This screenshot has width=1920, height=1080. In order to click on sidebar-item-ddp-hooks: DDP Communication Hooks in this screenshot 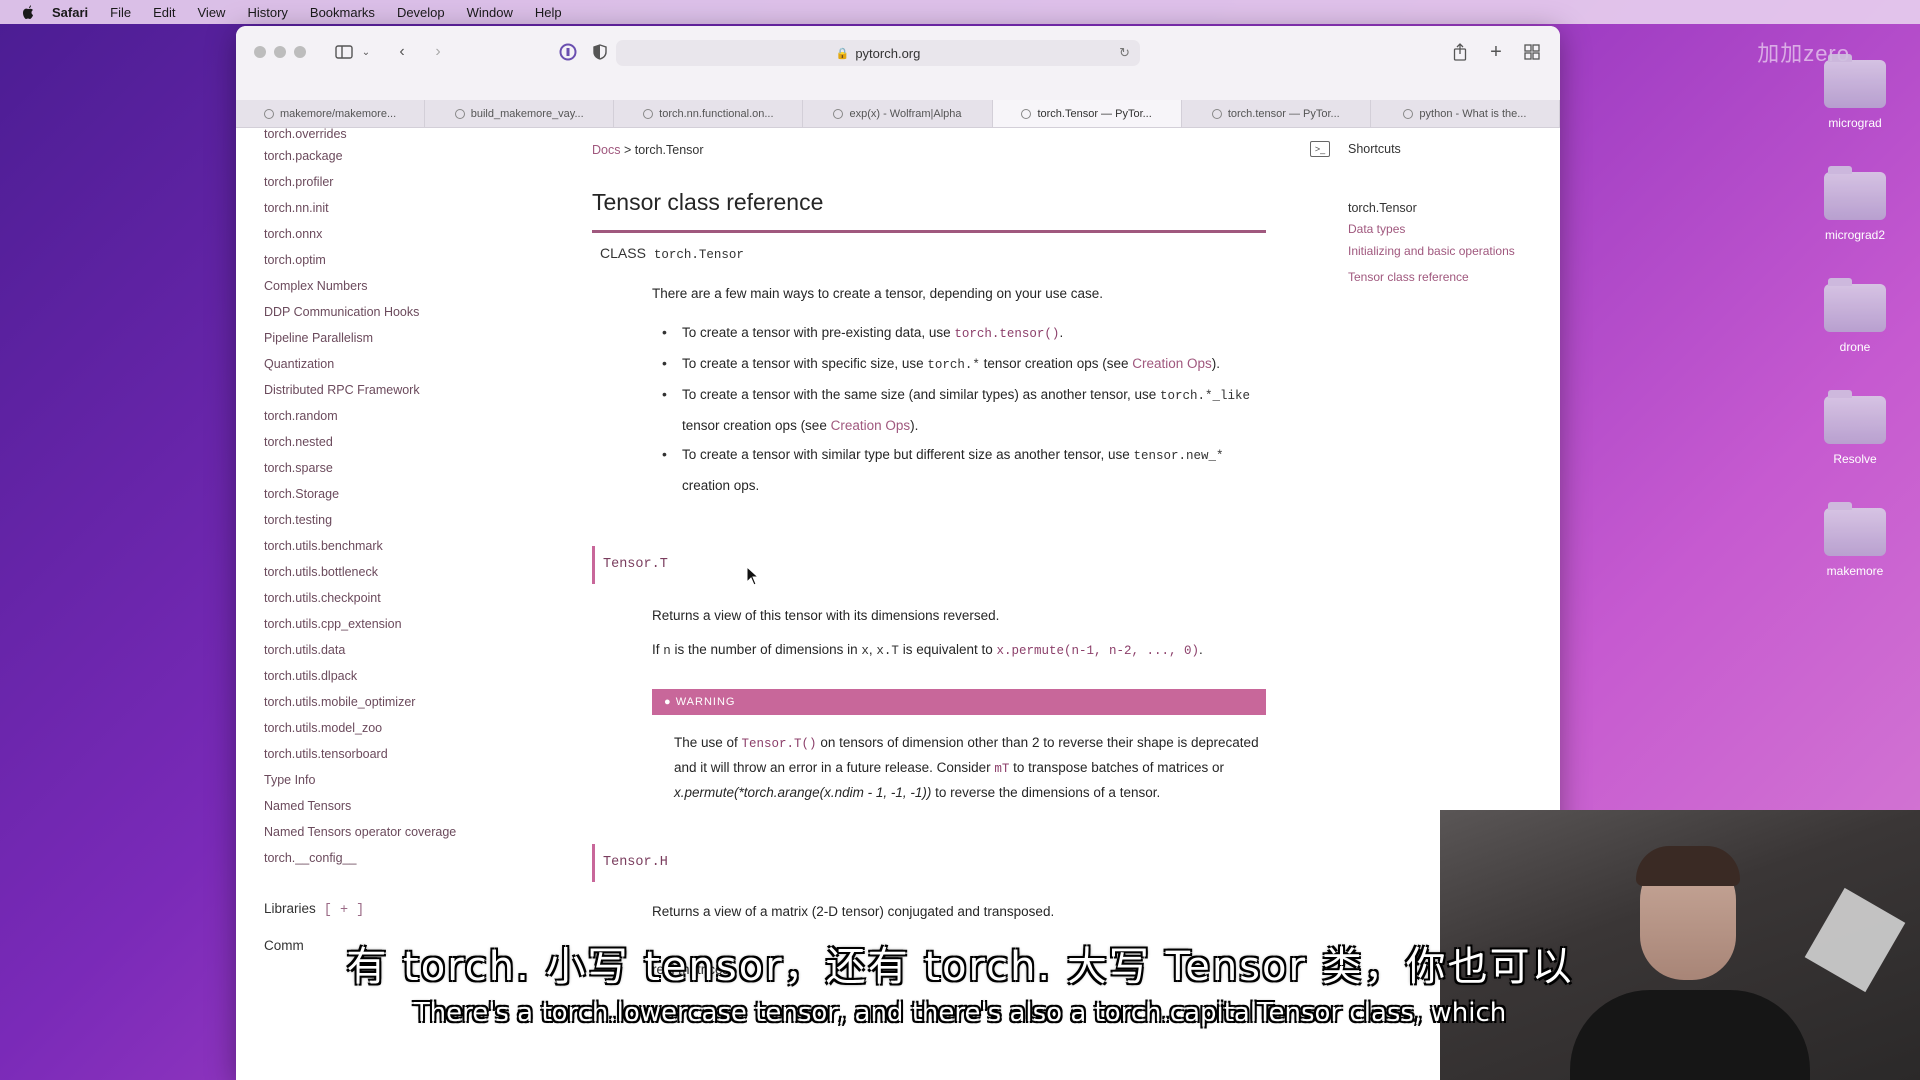, I will do `click(384, 312)`.